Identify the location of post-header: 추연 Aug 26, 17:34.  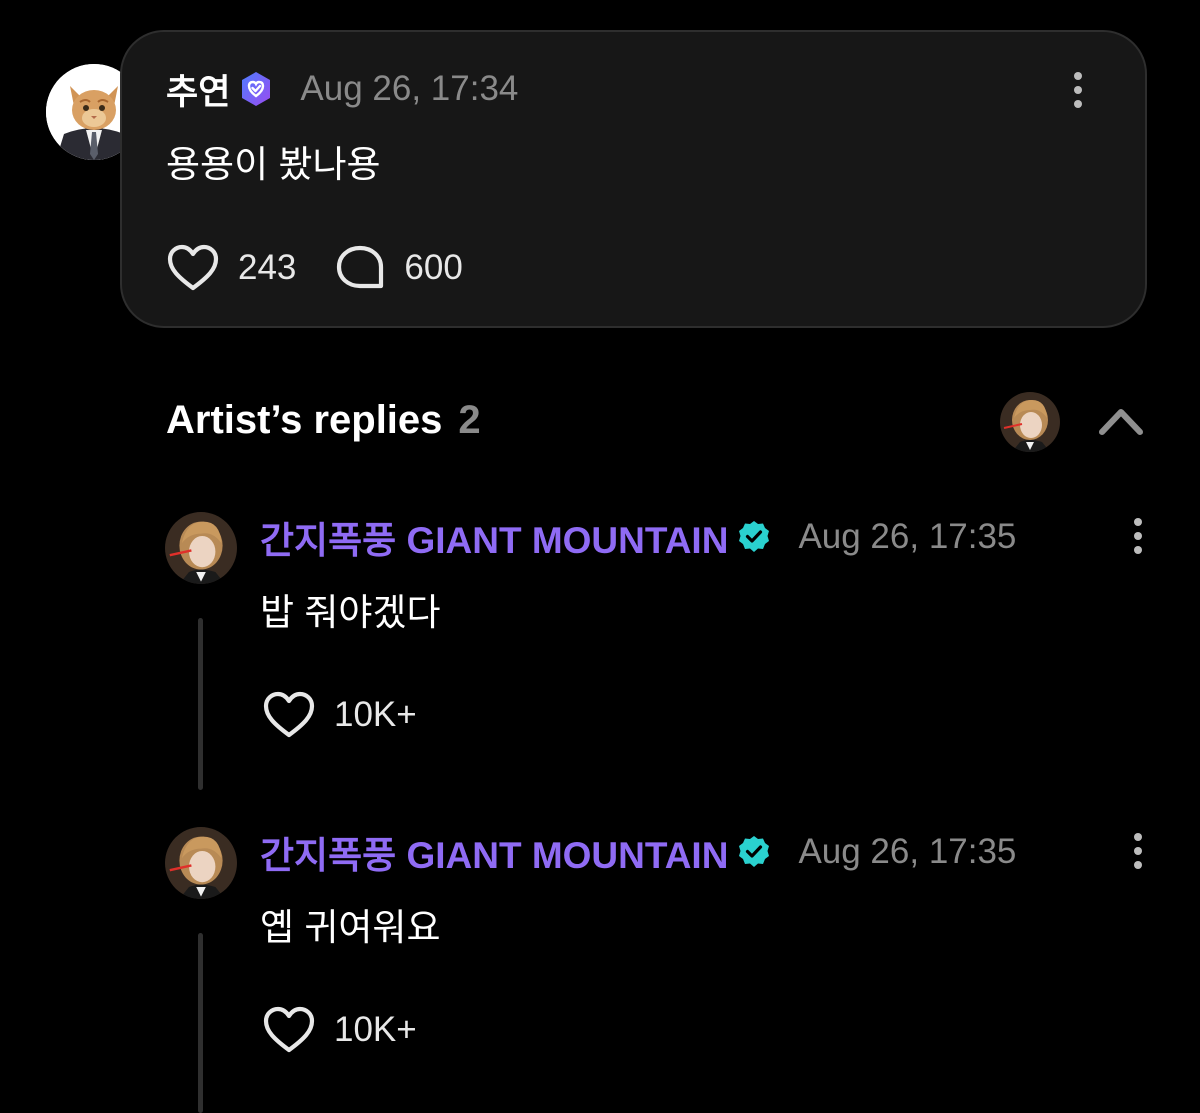
(342, 89).